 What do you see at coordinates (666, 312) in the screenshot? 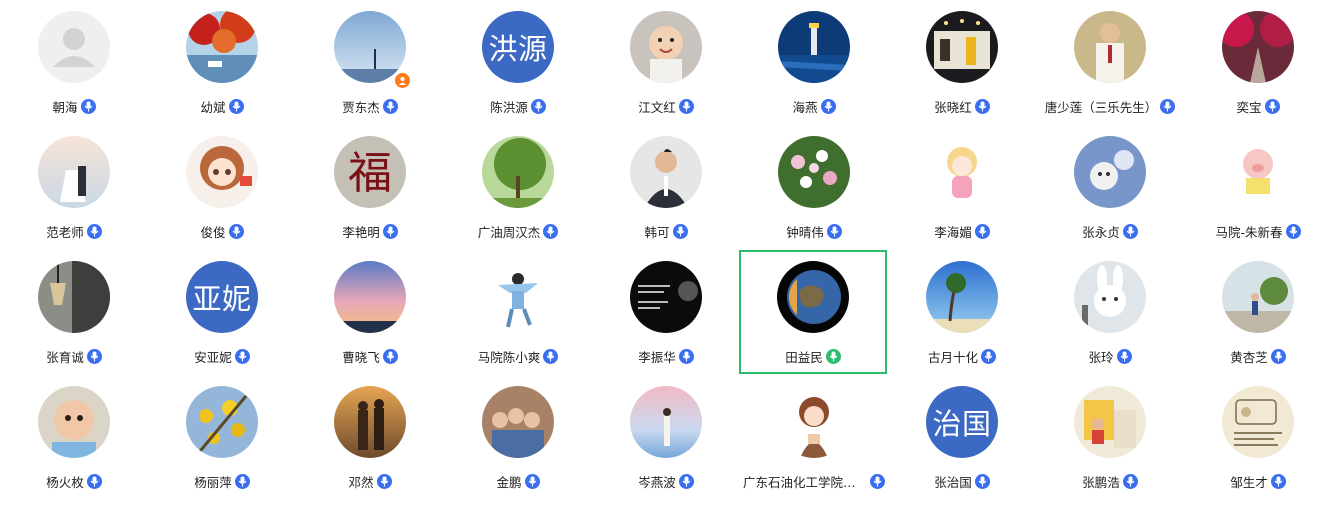
I see `participant-tile: 李振华` at bounding box center [666, 312].